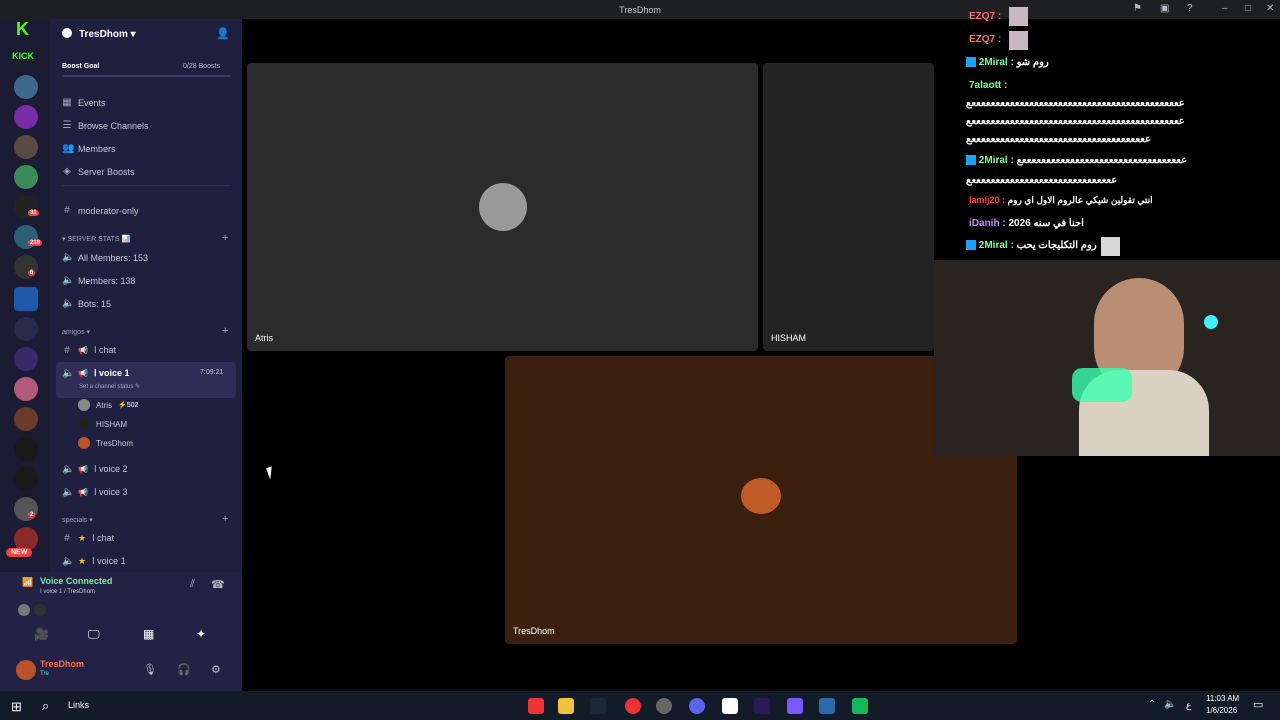  I want to click on chrome-icon, so click(536, 706).